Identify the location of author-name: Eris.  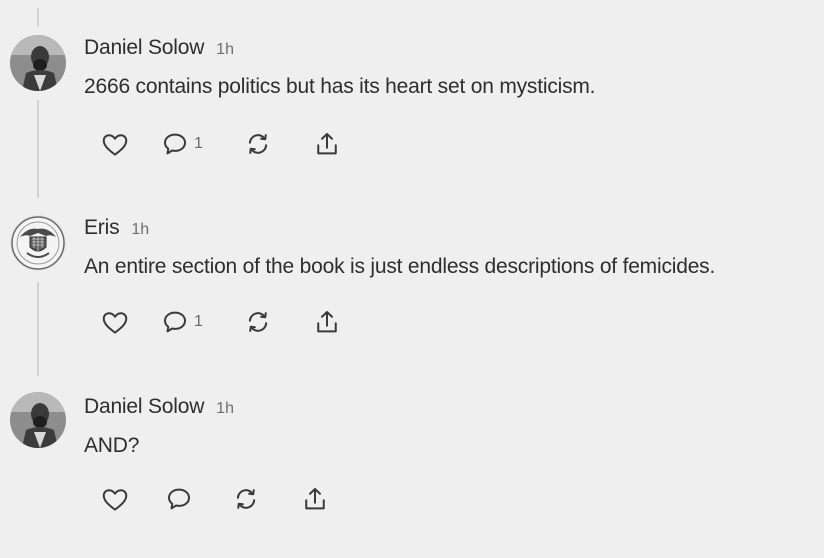
(102, 227).